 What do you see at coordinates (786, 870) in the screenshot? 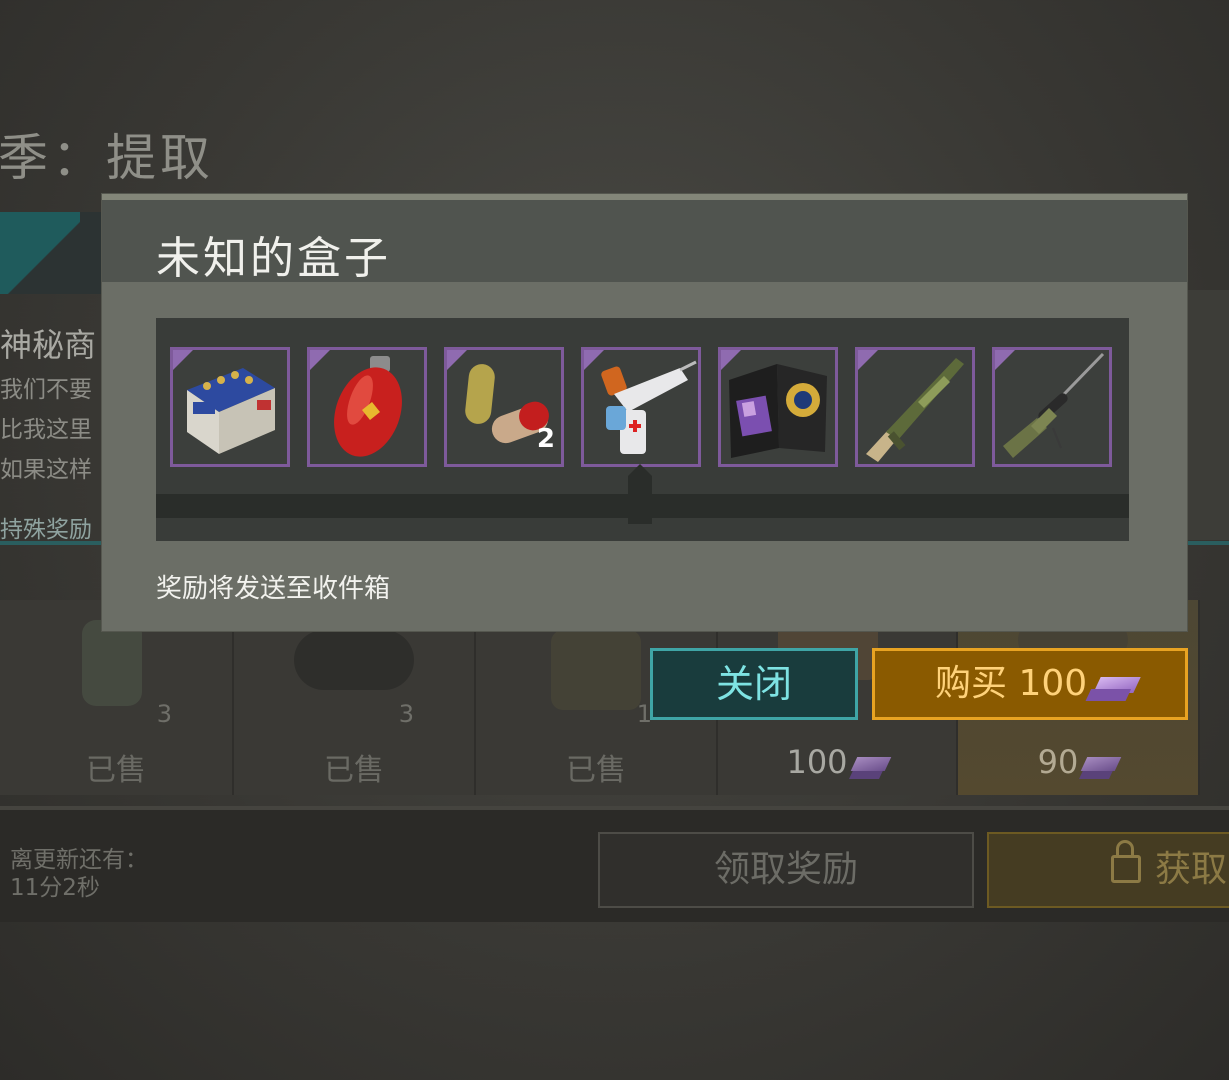
I see `claim-reward-button: 领取奖励` at bounding box center [786, 870].